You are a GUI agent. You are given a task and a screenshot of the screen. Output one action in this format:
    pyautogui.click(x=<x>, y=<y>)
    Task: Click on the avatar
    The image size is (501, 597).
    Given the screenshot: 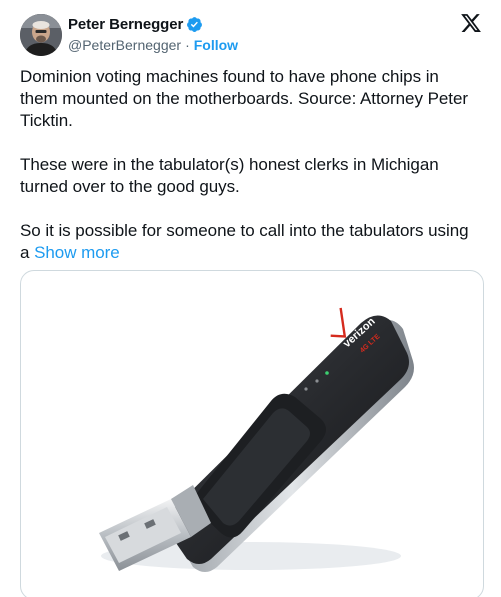 What is the action you would take?
    pyautogui.click(x=41, y=35)
    